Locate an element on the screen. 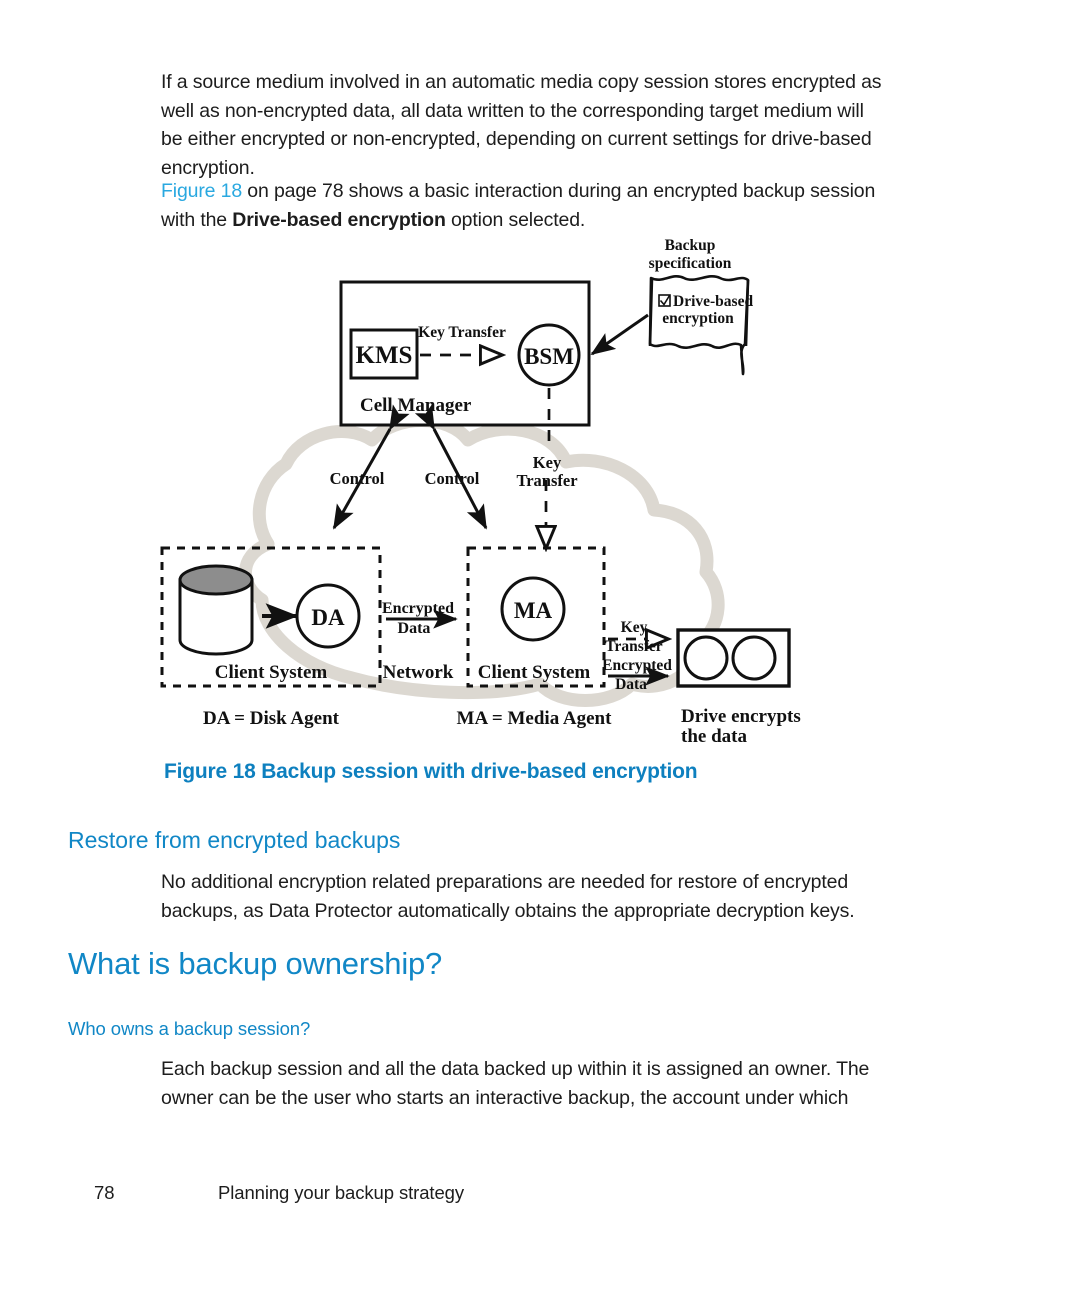 Image resolution: width=1080 pixels, height=1296 pixels. bsm-node: BSM is located at coordinates (549, 355).